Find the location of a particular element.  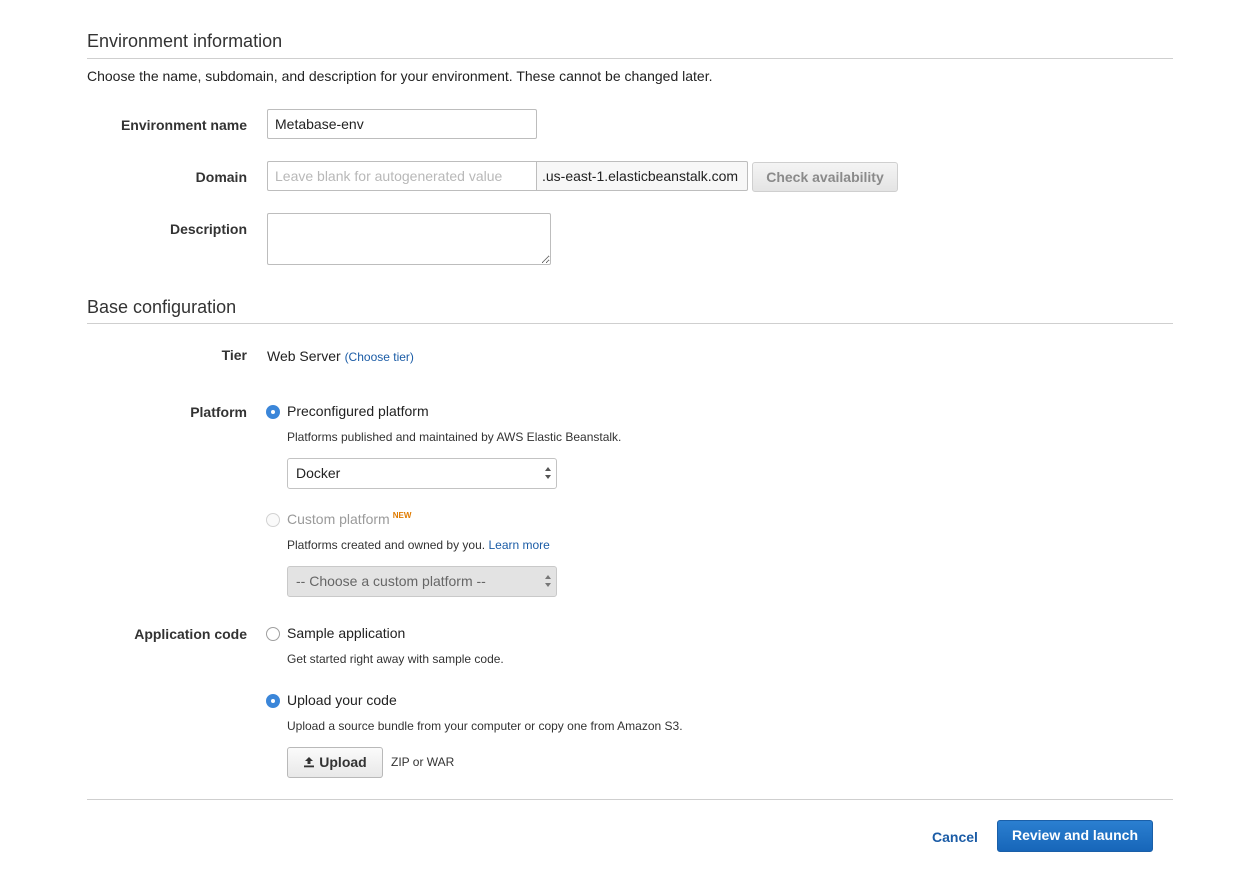

upload-code-radio is located at coordinates (273, 701).